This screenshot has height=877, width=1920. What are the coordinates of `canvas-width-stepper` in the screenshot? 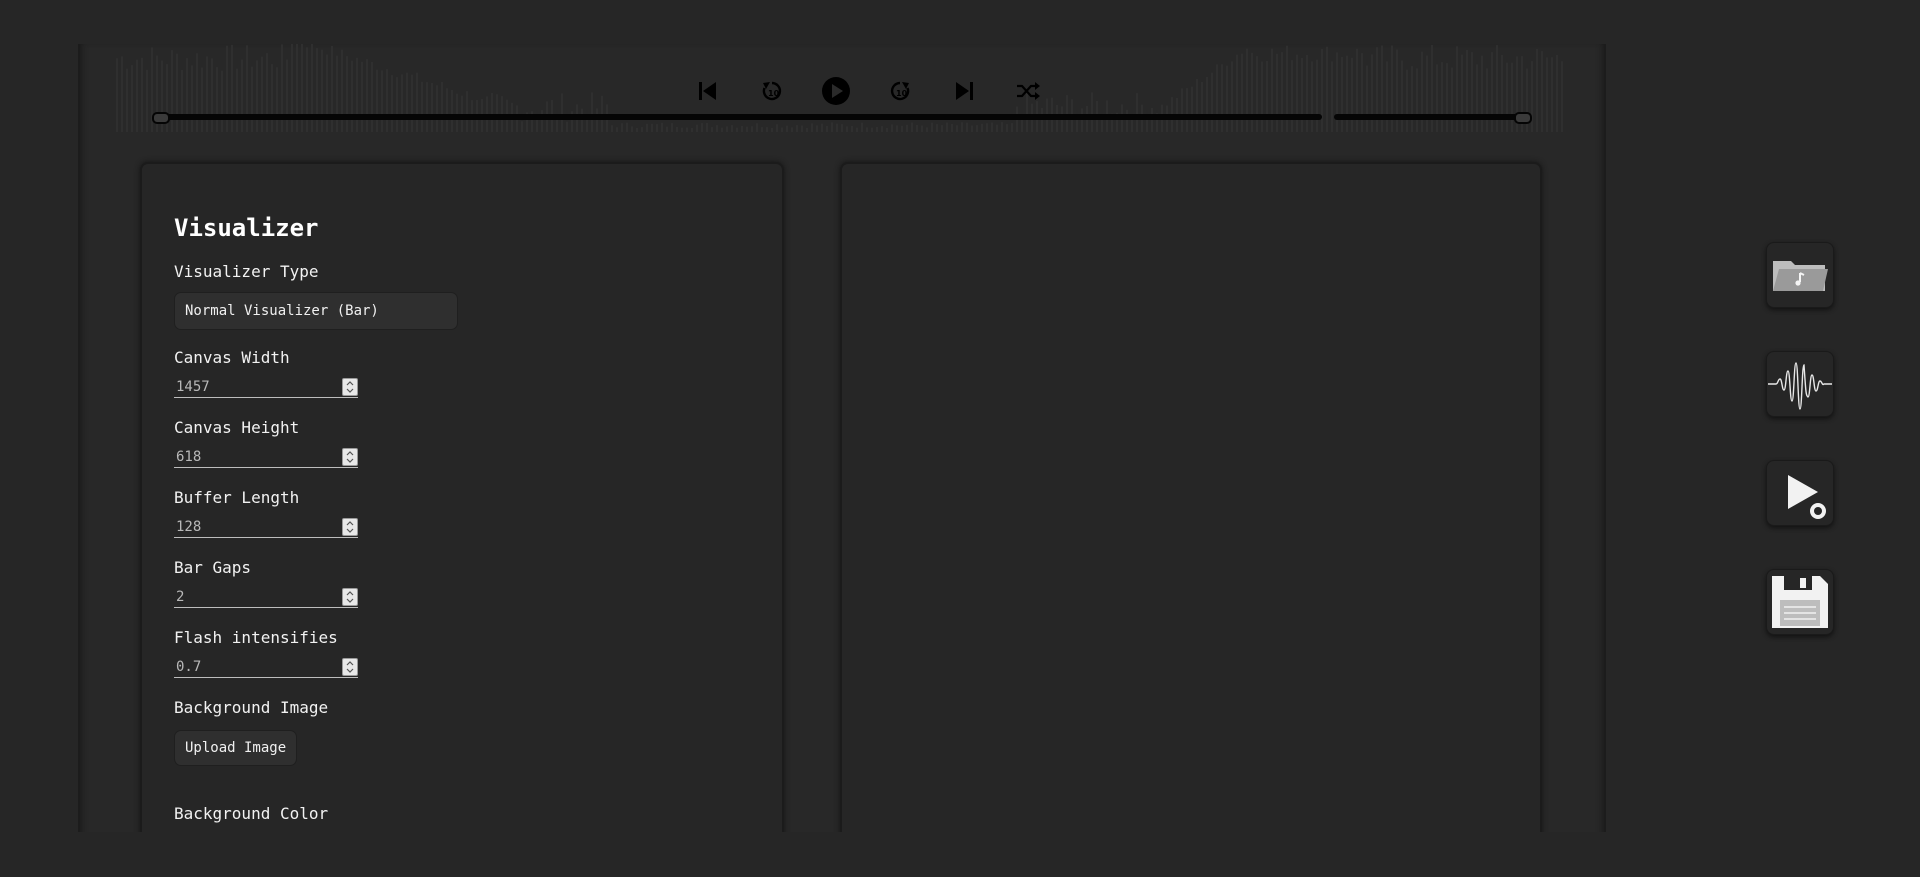 It's located at (350, 387).